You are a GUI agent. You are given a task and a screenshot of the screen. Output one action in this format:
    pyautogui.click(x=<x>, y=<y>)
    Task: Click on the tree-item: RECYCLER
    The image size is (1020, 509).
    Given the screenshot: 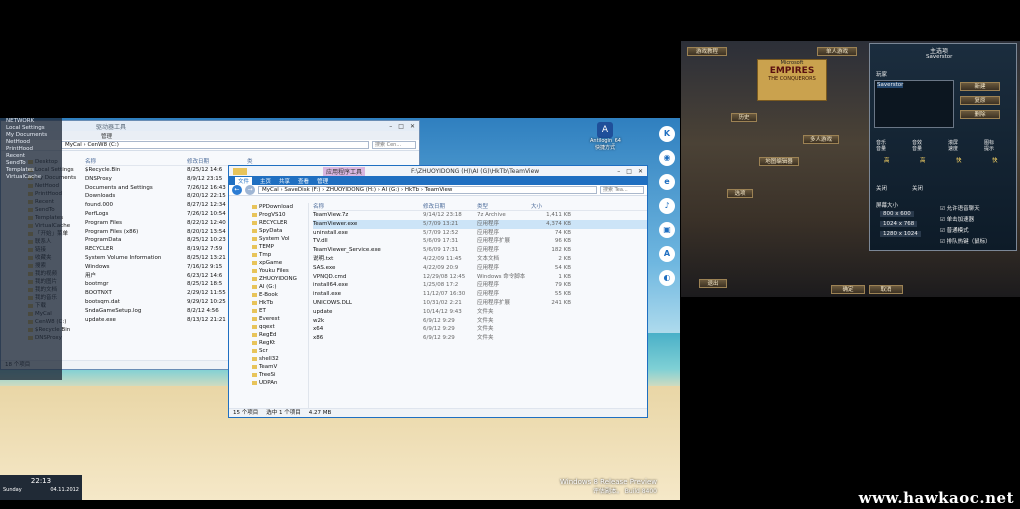 What is the action you would take?
    pyautogui.click(x=278, y=223)
    